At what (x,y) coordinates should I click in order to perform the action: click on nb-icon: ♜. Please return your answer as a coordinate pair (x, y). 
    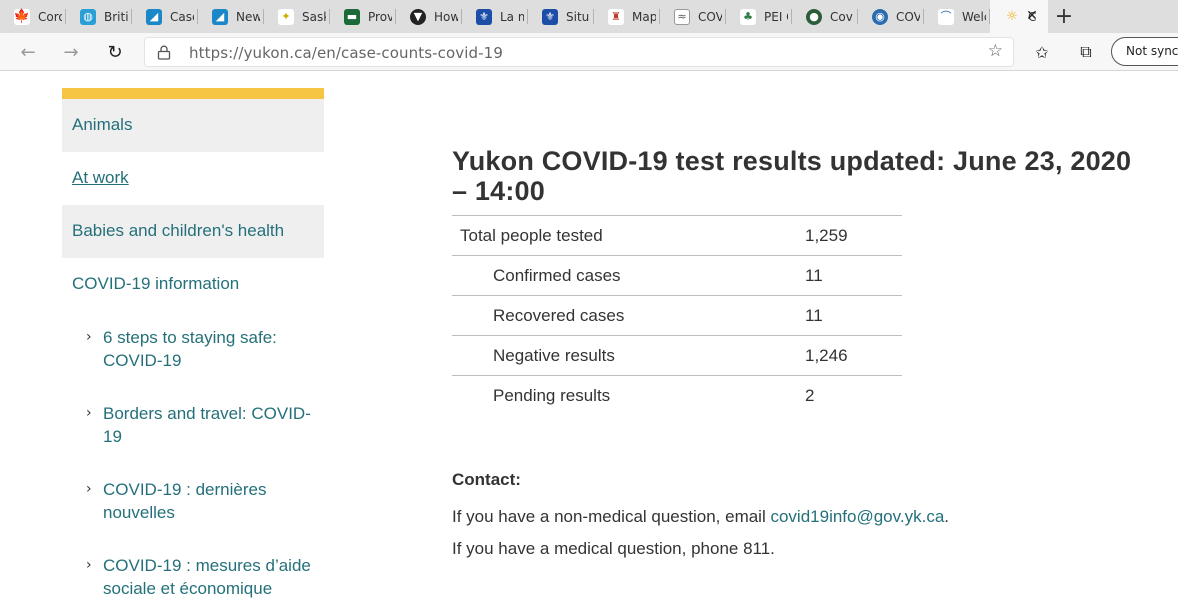
    Looking at the image, I should click on (616, 16).